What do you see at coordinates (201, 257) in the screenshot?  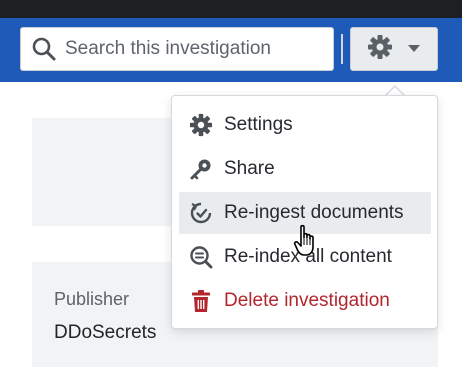 I see `search-list-icon` at bounding box center [201, 257].